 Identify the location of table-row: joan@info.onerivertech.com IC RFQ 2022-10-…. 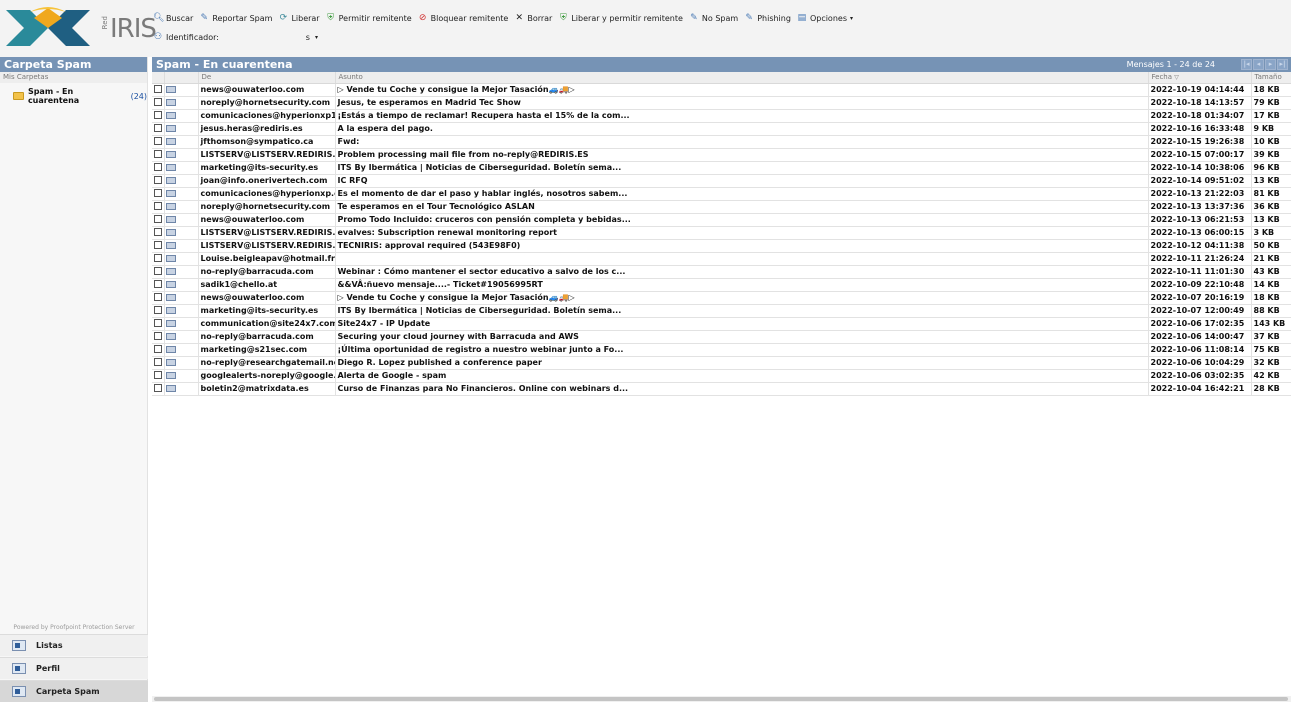
(721, 181).